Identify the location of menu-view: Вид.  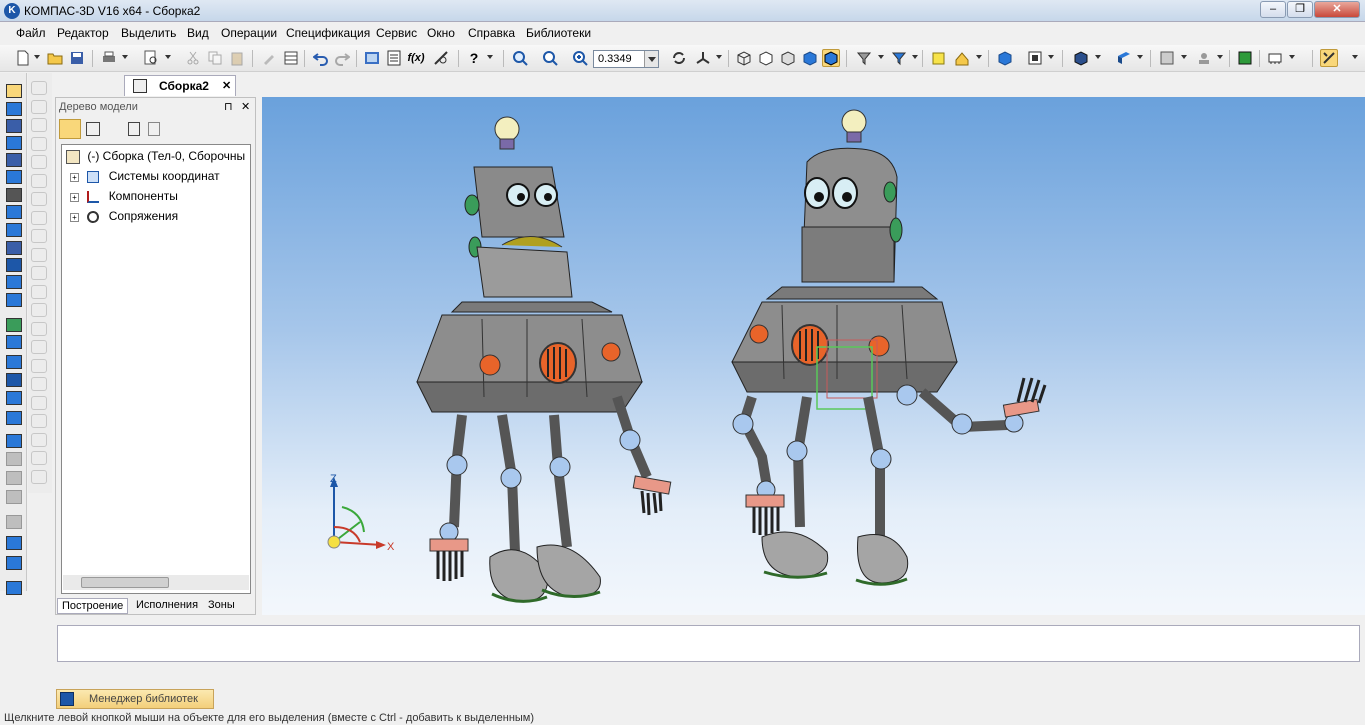
(198, 33).